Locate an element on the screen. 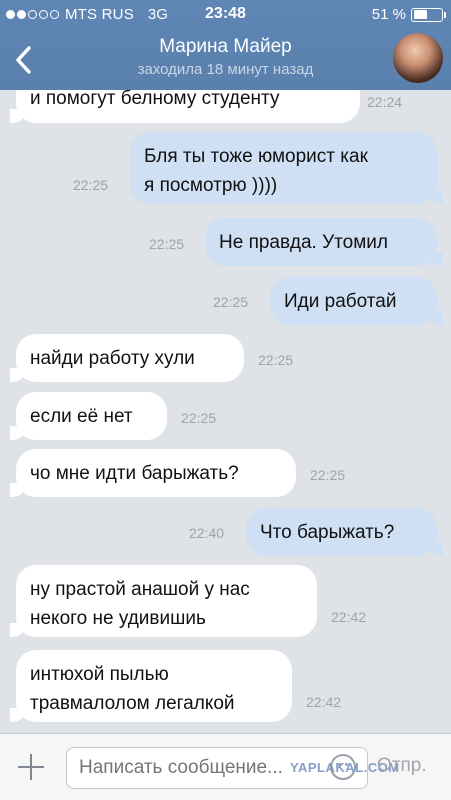 The width and height of the screenshot is (451, 800). message-bubble-outgoing: Что барыжать? is located at coordinates (344, 532).